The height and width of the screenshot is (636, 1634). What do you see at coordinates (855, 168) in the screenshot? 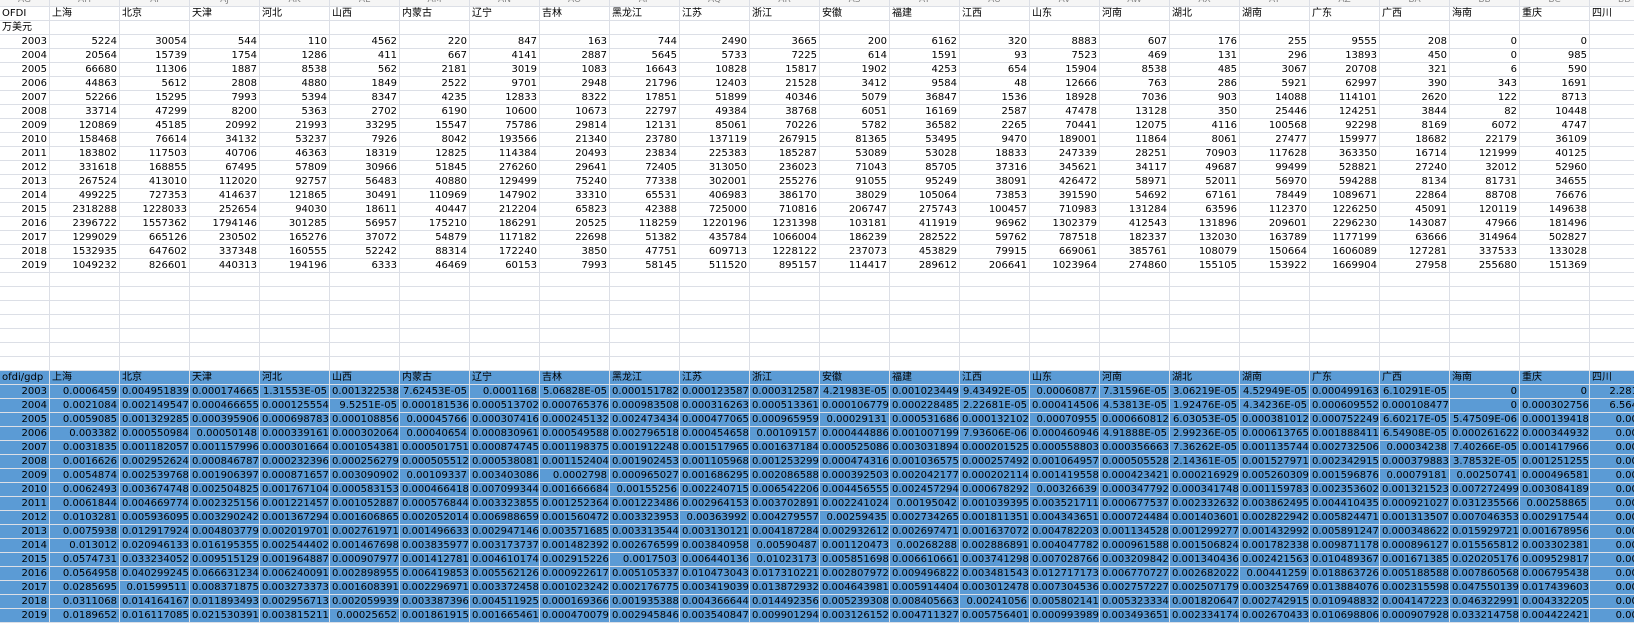
I see `ofdi-value-cell: 71043` at bounding box center [855, 168].